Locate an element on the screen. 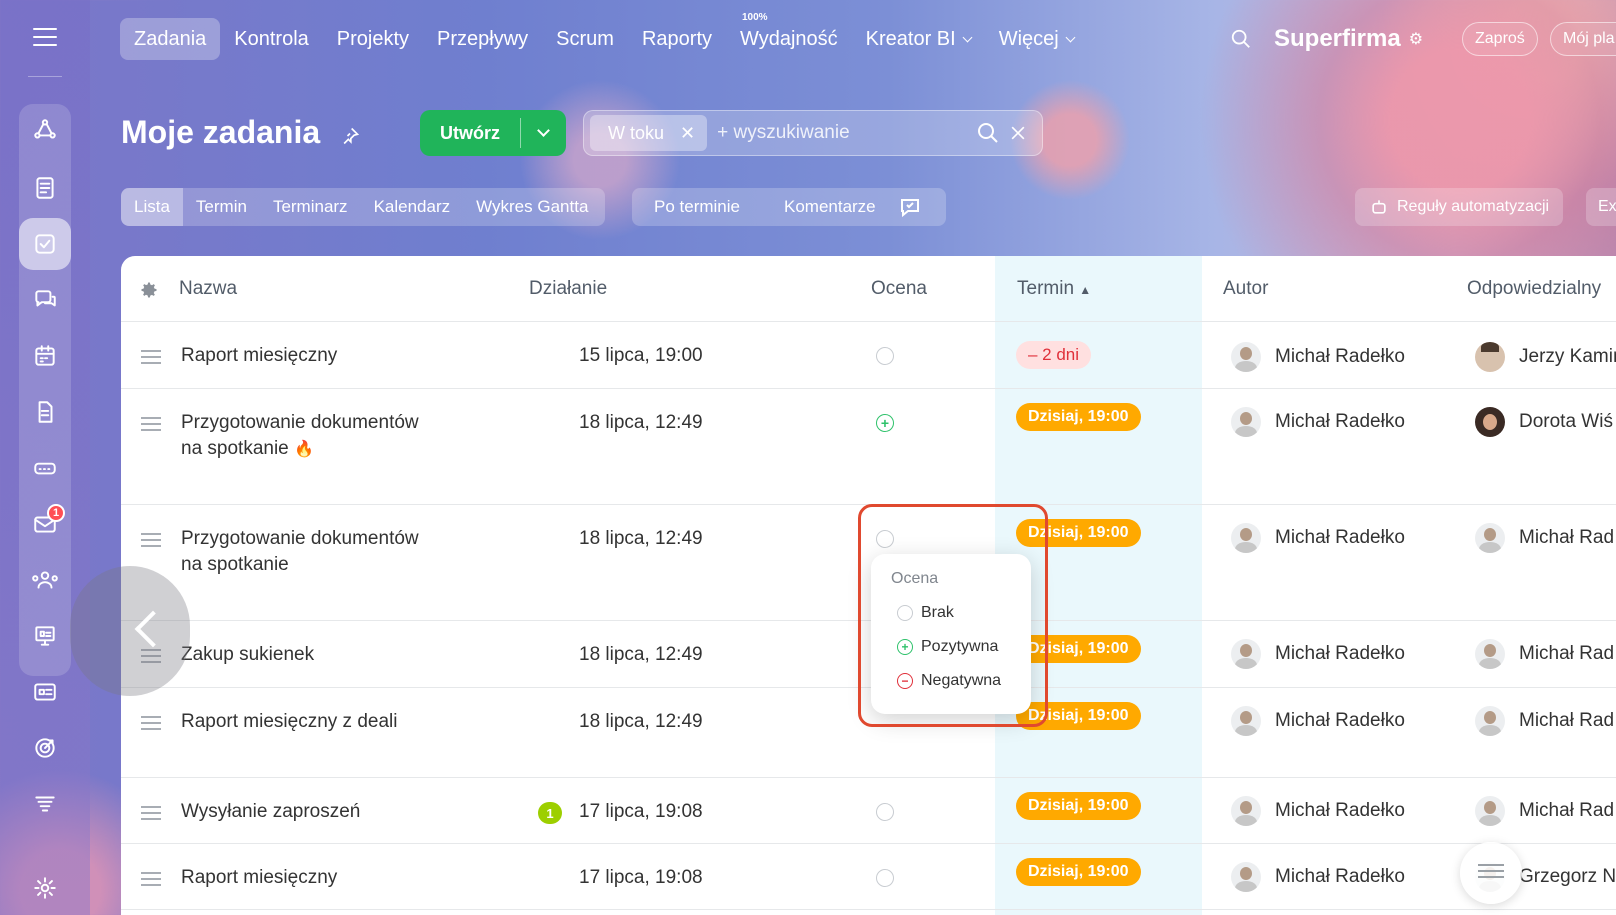  nav-raporty: Raporty is located at coordinates (677, 39).